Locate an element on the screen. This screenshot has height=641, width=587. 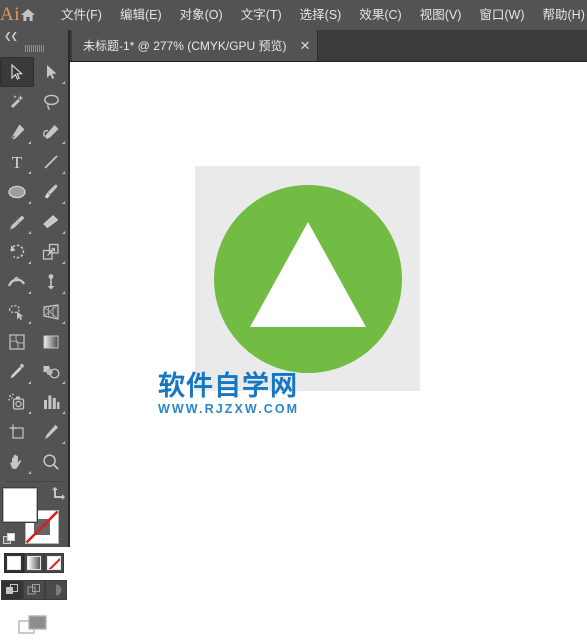
home-icon is located at coordinates (28, 15).